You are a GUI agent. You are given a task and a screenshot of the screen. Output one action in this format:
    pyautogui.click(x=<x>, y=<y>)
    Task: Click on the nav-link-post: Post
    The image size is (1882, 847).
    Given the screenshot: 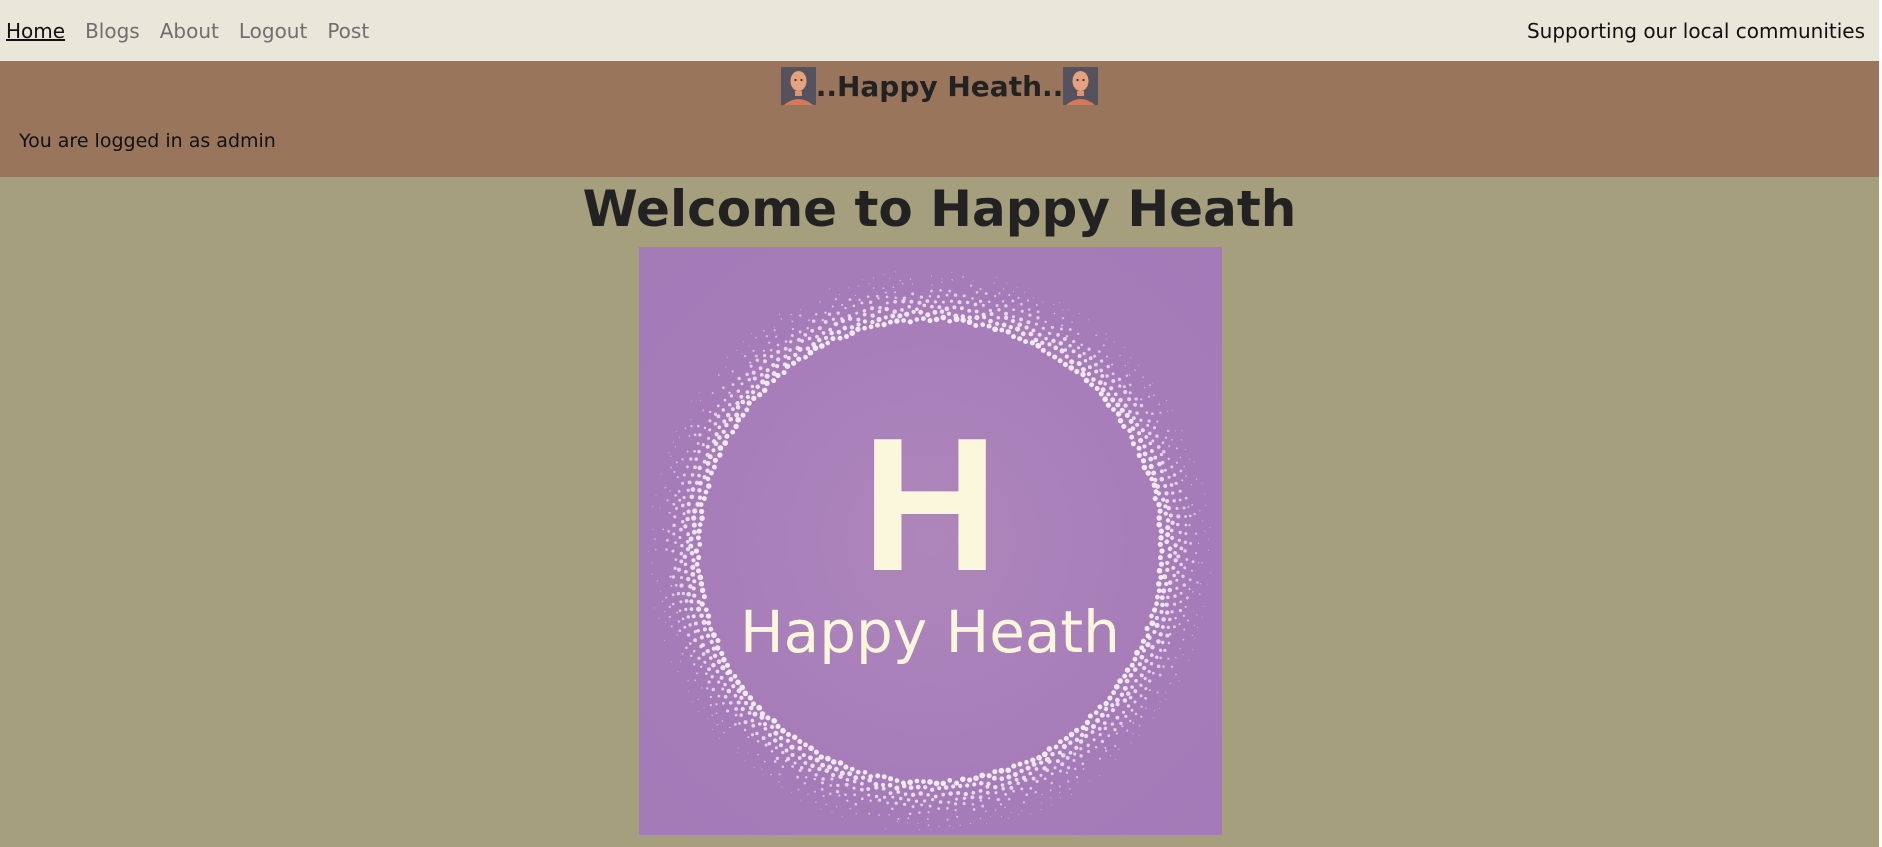 What is the action you would take?
    pyautogui.click(x=348, y=31)
    